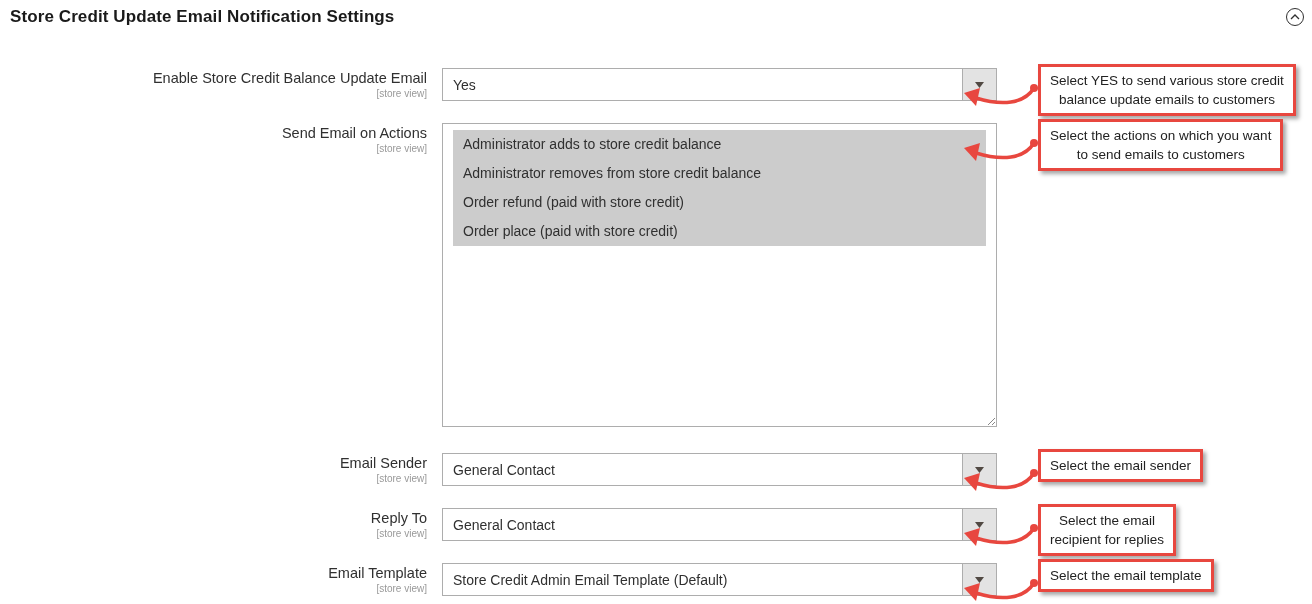  What do you see at coordinates (1167, 90) in the screenshot?
I see `callout-note: Select YES to send various store credit balance update emails to customers` at bounding box center [1167, 90].